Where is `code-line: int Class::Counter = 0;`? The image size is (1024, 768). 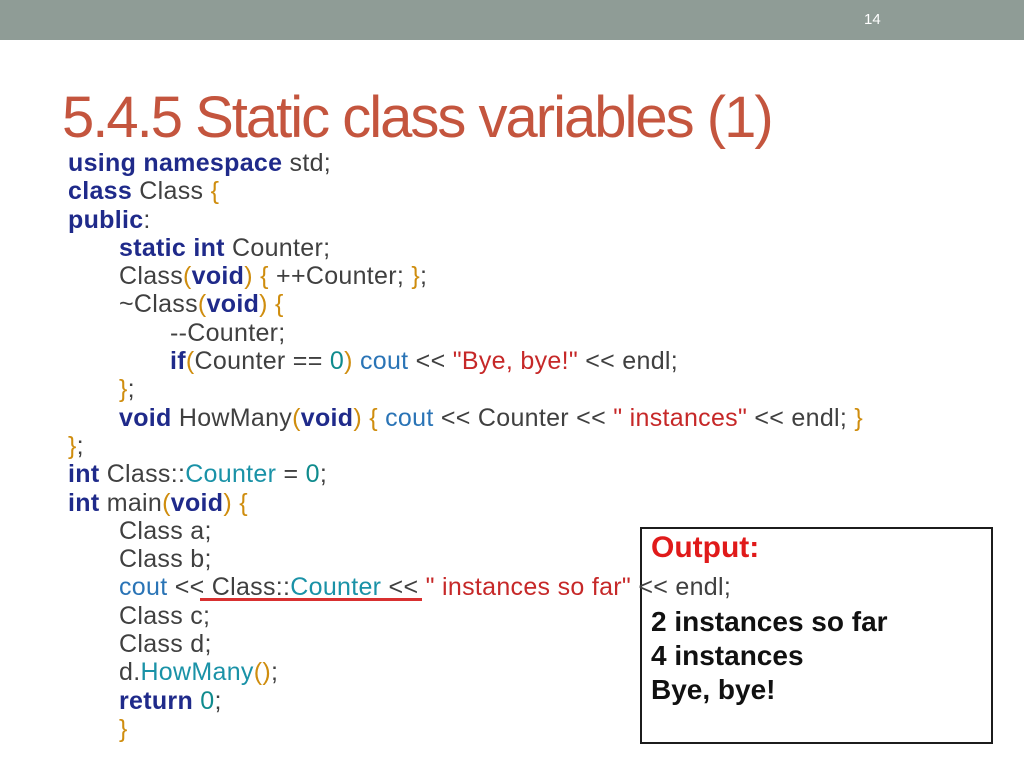
code-line: int Class::Counter = 0; is located at coordinates (508, 474).